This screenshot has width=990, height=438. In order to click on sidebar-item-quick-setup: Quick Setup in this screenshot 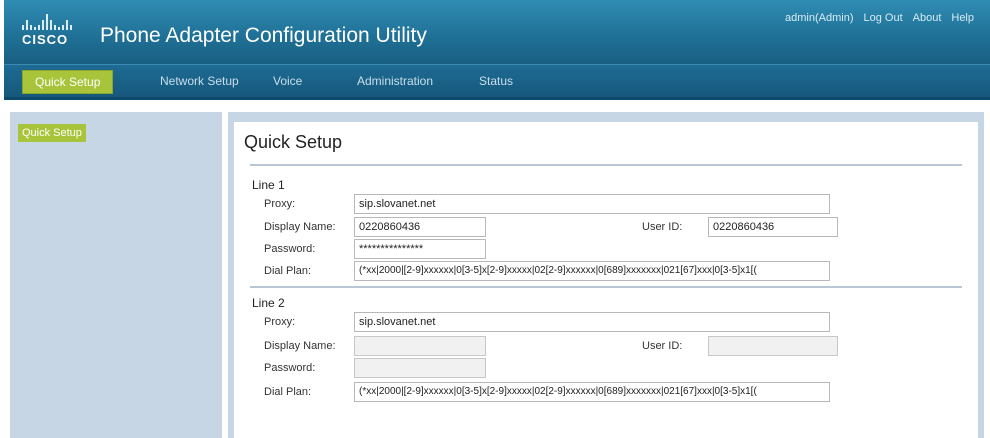, I will do `click(52, 133)`.